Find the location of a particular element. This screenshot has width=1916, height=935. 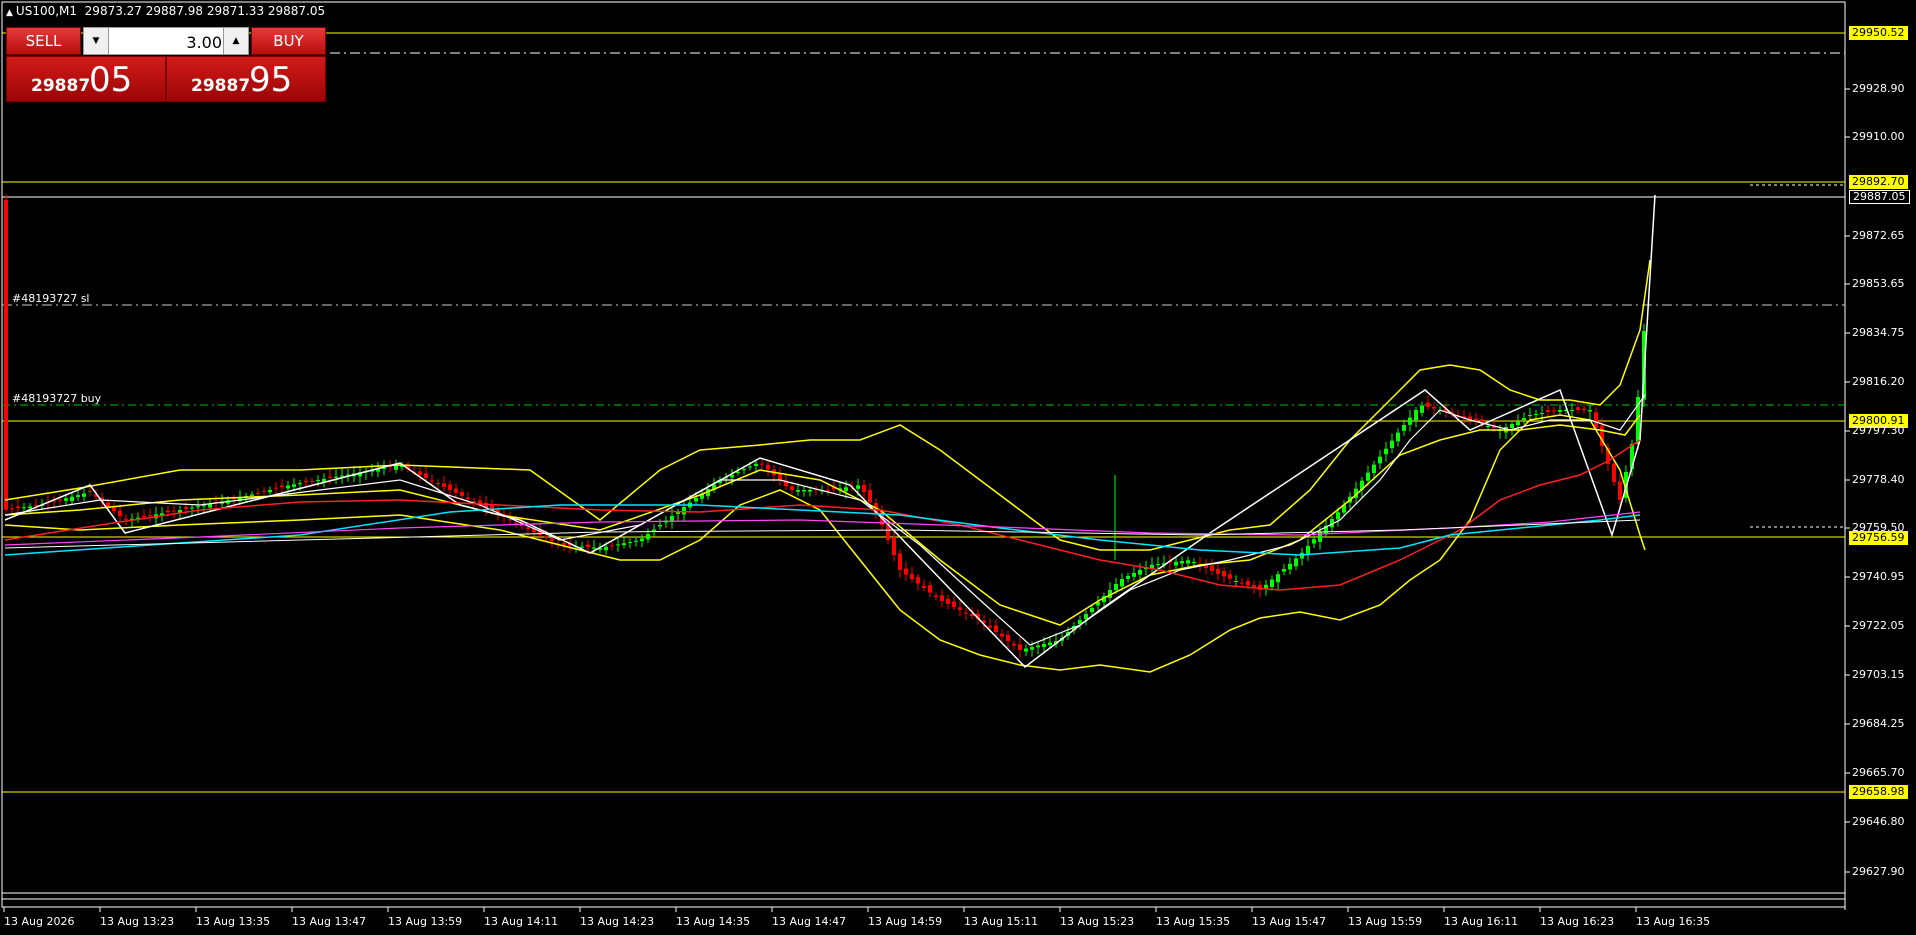

bid-price-button: 29887 05 is located at coordinates (86, 79).